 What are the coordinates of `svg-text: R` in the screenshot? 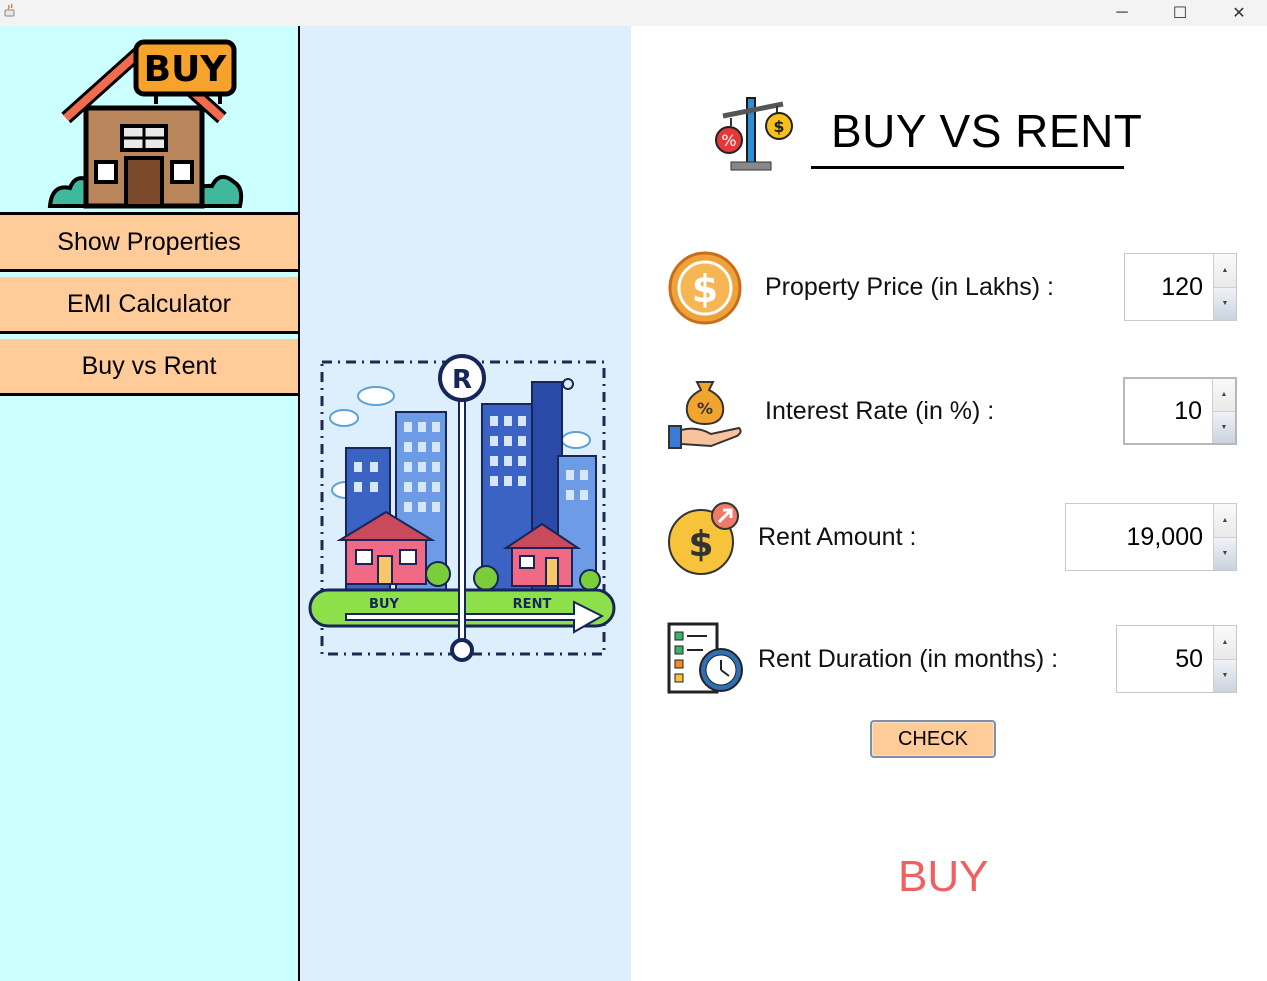 It's located at (462, 380).